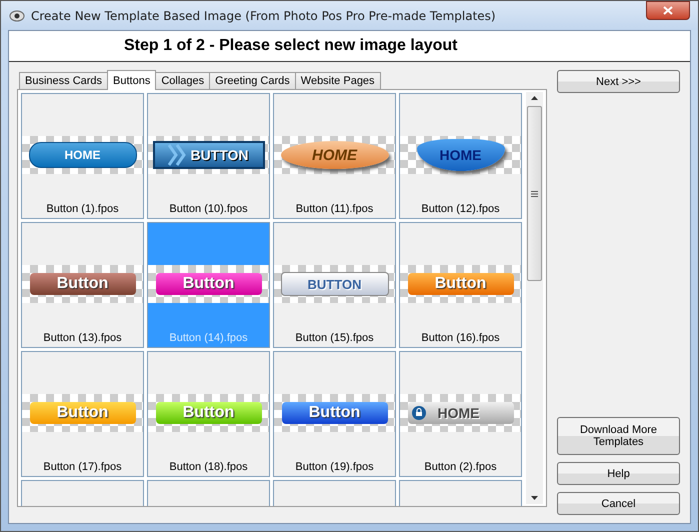 The width and height of the screenshot is (699, 532). Describe the element at coordinates (460, 209) in the screenshot. I see `template-filename: Button (12).fpos` at that location.